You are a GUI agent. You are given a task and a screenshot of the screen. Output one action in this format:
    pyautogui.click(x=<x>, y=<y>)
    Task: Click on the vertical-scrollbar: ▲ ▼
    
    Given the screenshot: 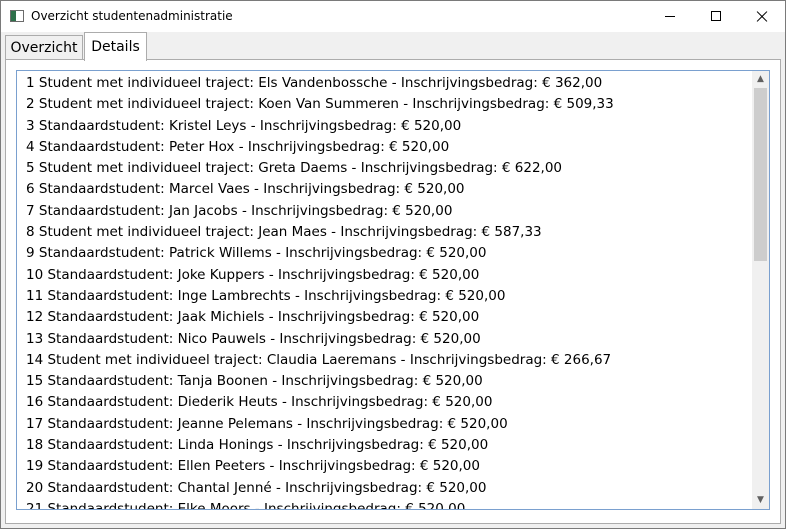 What is the action you would take?
    pyautogui.click(x=760, y=290)
    